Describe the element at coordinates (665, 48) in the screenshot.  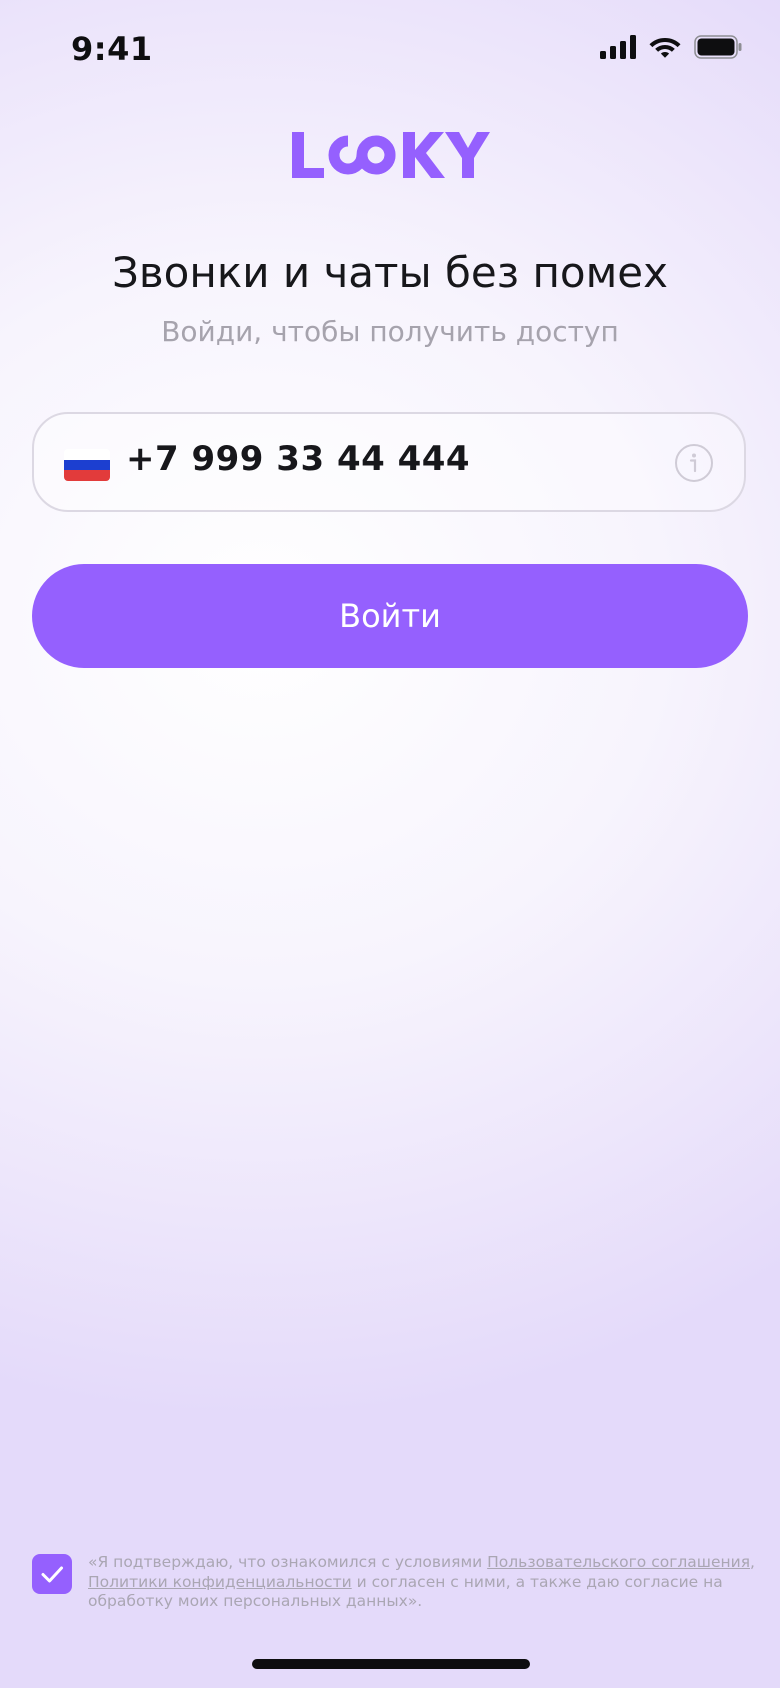
I see `wifi-icon` at that location.